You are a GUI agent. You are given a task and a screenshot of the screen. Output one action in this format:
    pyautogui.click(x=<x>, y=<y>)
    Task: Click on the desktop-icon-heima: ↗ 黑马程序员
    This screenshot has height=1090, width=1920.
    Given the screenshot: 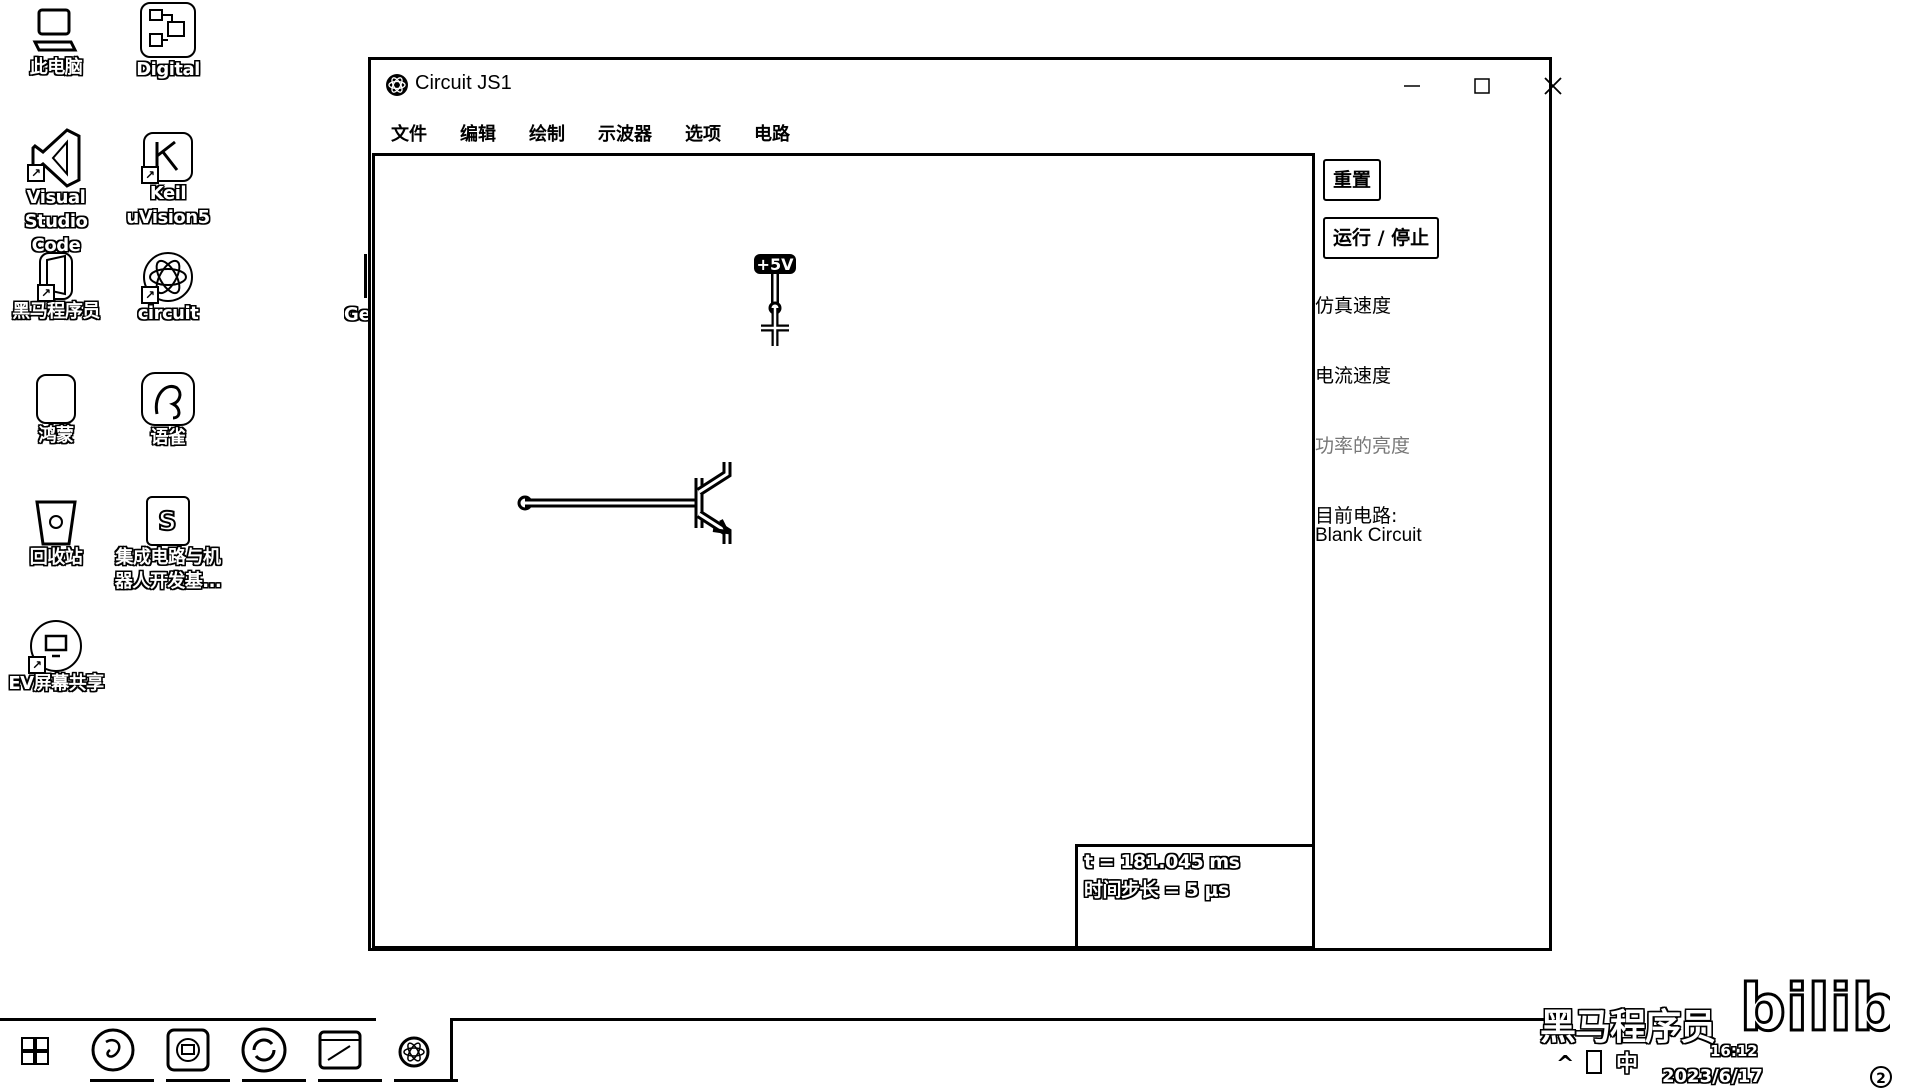 What is the action you would take?
    pyautogui.click(x=56, y=288)
    